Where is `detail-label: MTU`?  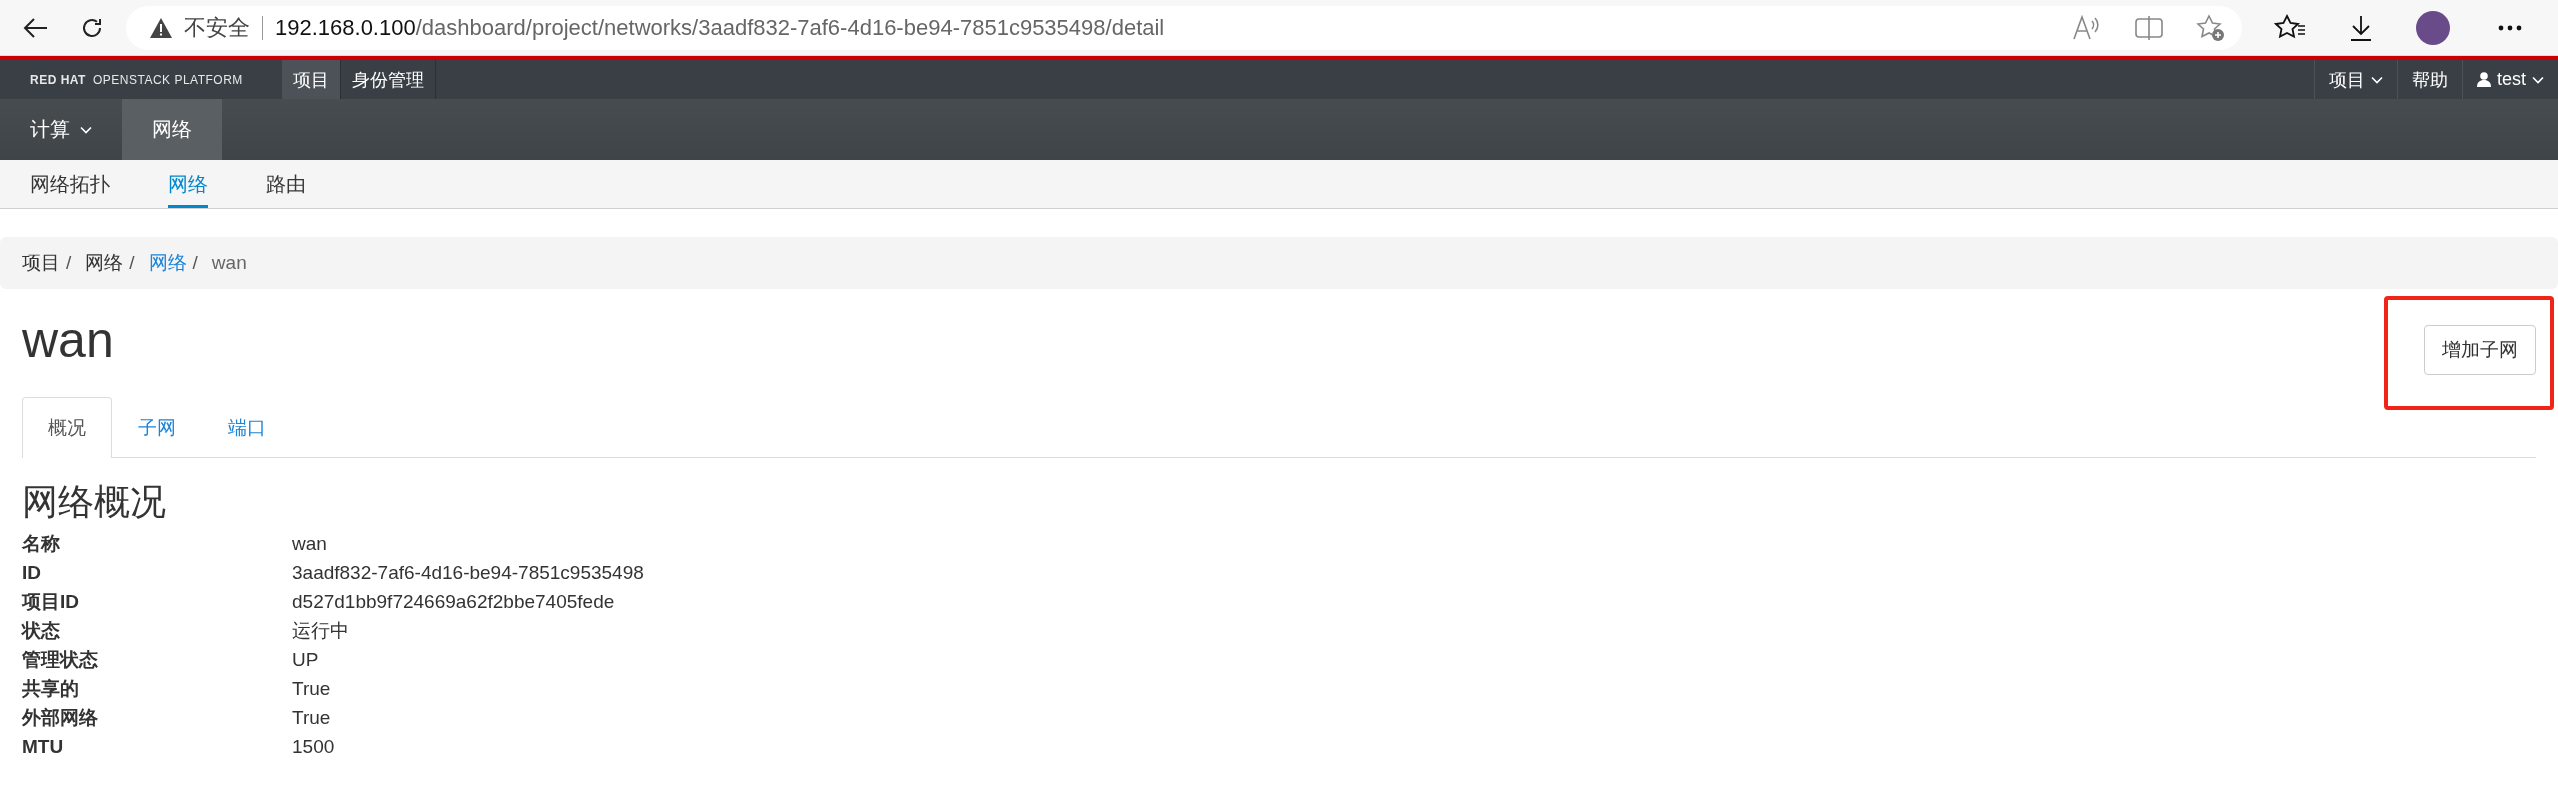
detail-label: MTU is located at coordinates (43, 747).